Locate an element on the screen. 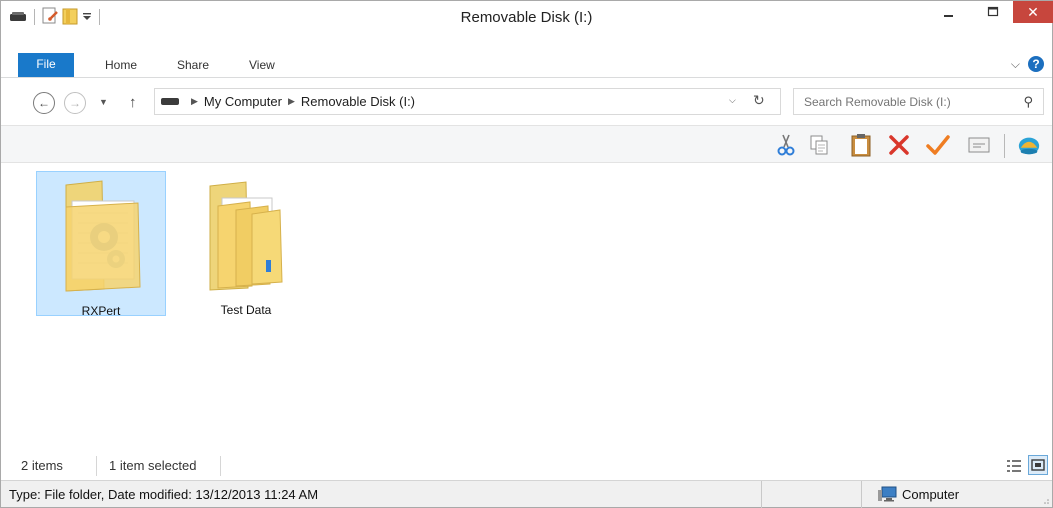 This screenshot has width=1053, height=508. location-indicator: Computer is located at coordinates (918, 494).